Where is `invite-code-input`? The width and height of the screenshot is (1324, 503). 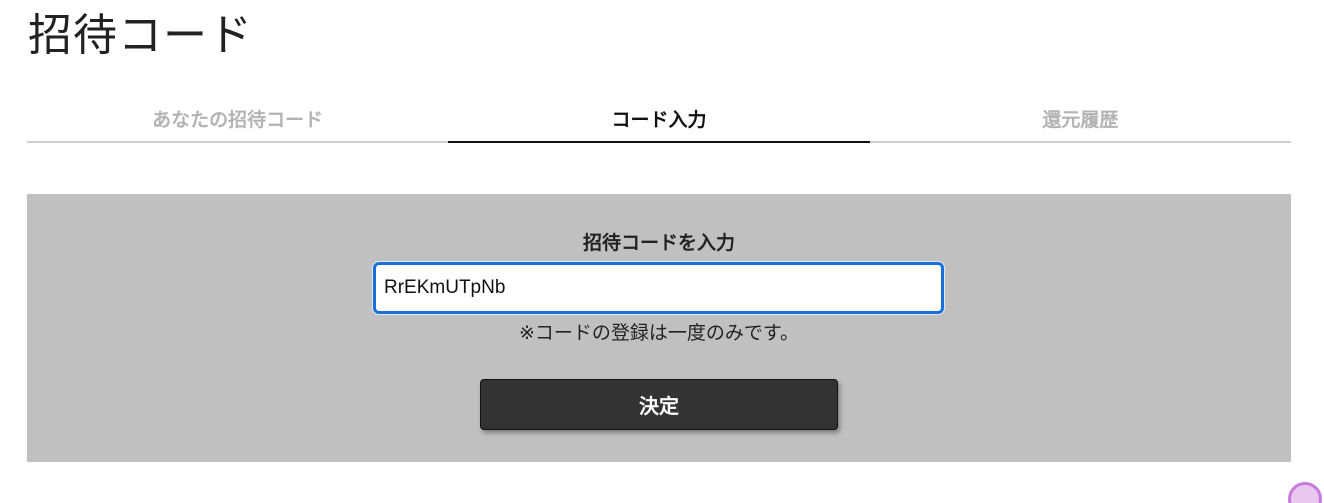 invite-code-input is located at coordinates (658, 288).